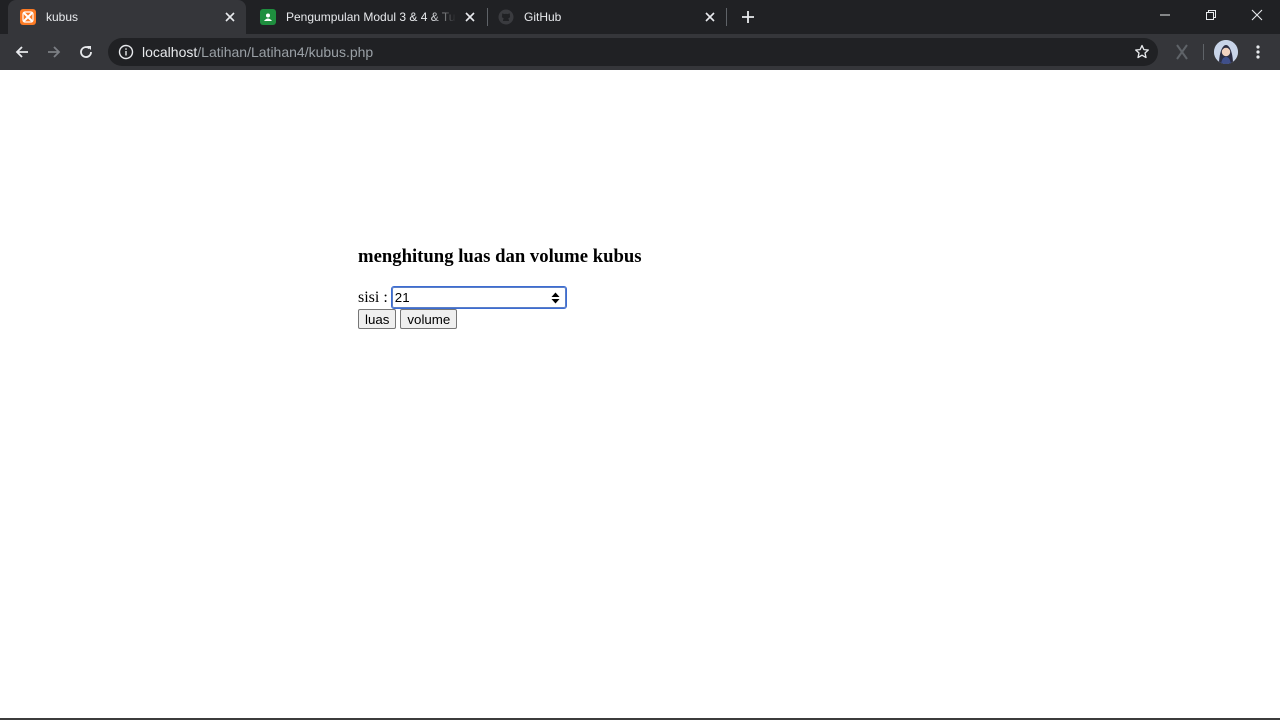  I want to click on button-row: luas volume, so click(409, 319).